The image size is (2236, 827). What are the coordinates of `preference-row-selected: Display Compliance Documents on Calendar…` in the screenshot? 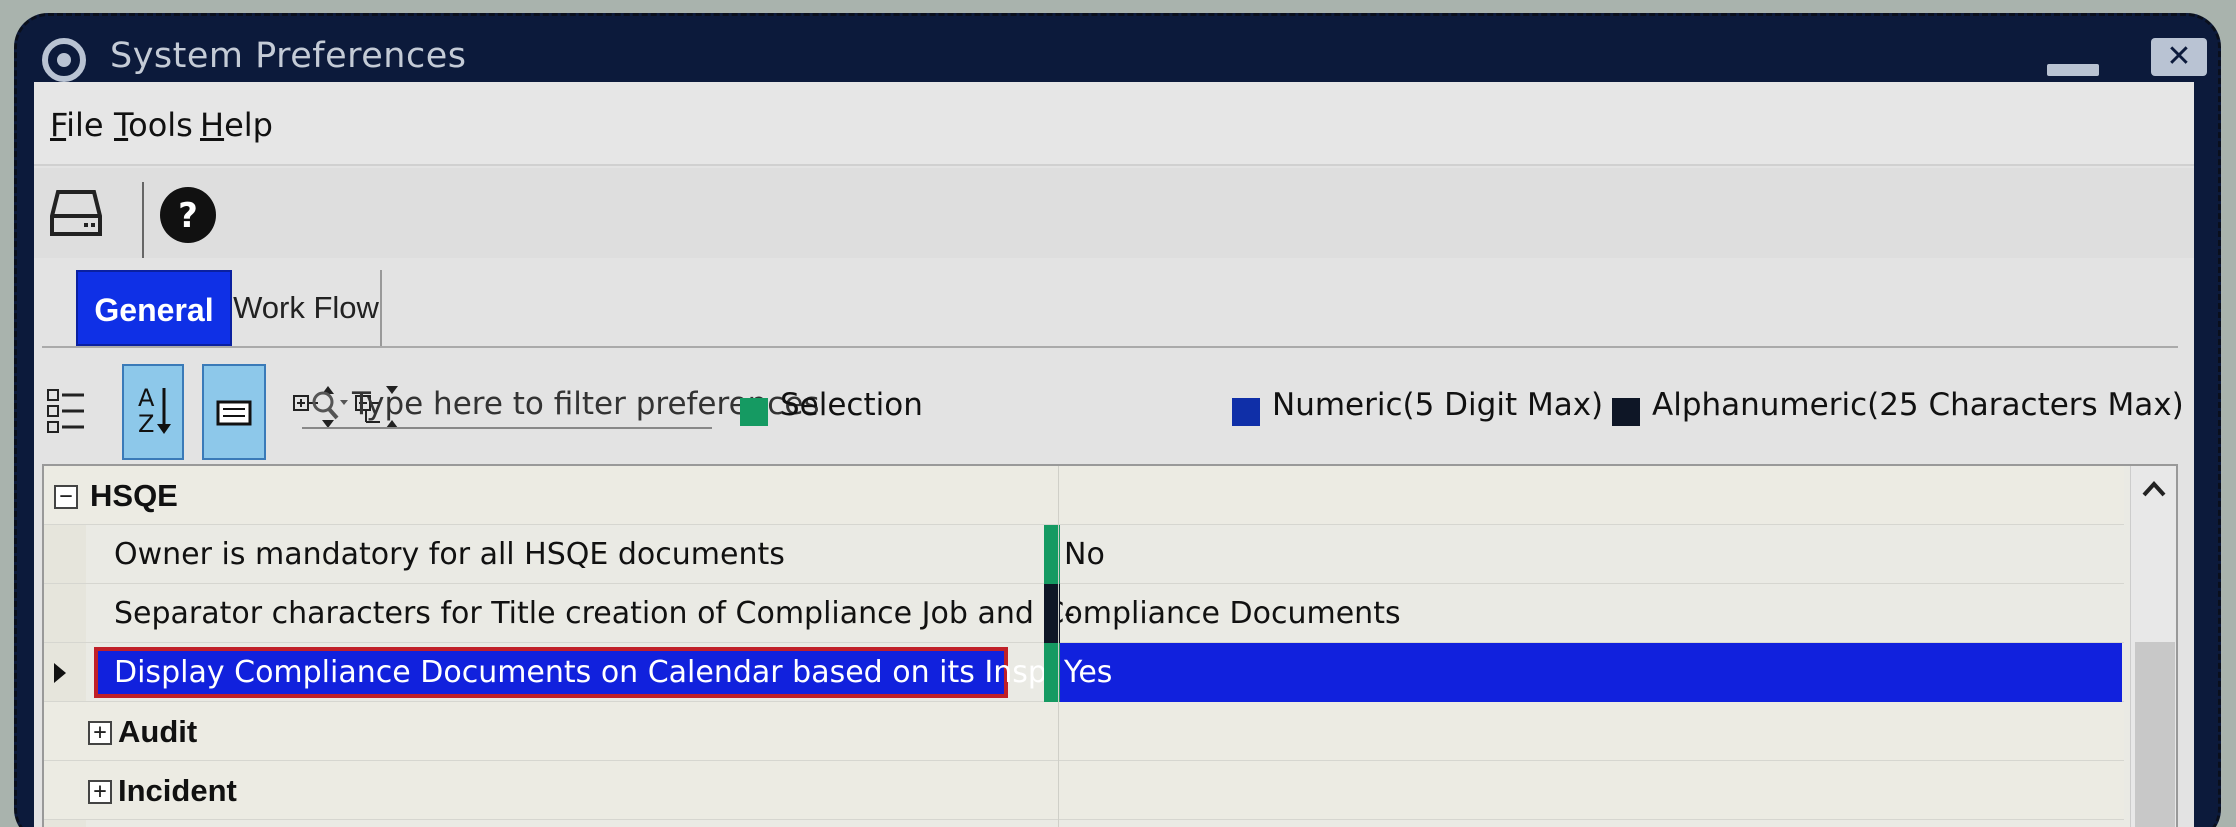 It's located at (1084, 672).